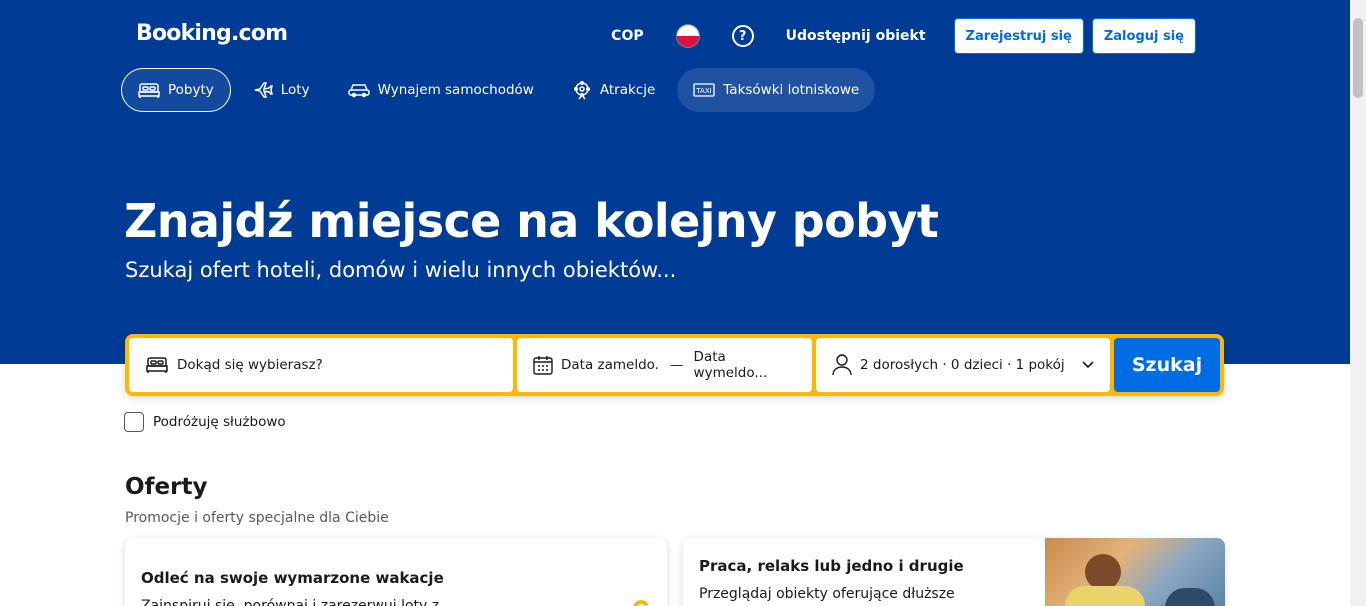  I want to click on scrollbar-thumb, so click(1358, 58).